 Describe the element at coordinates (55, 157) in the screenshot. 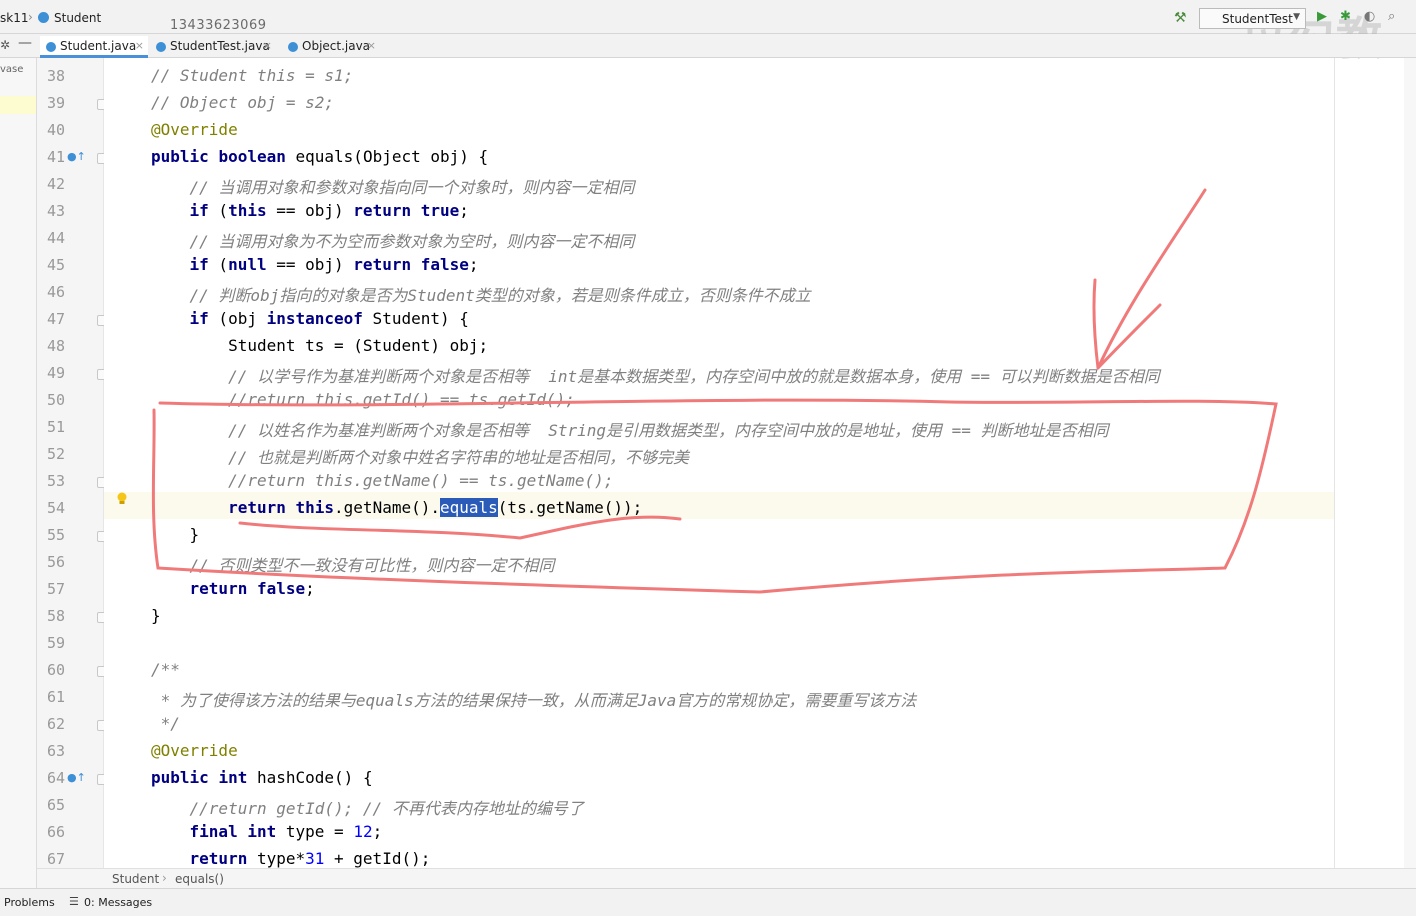

I see `line-number: 41` at that location.